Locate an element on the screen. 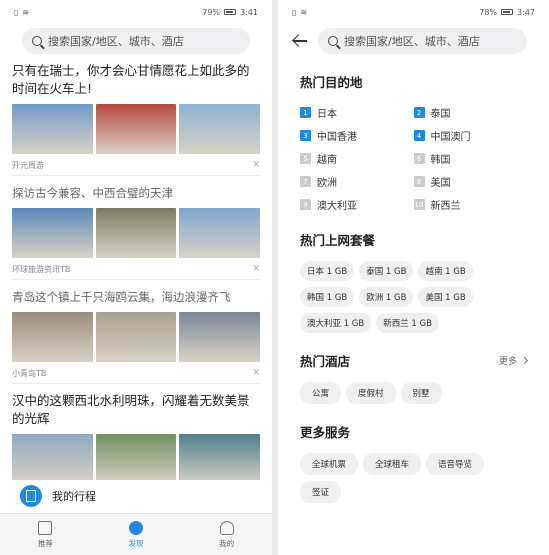 The width and height of the screenshot is (549, 555). status-bar: ▯ ≋ 79% 3:41 is located at coordinates (136, 12).